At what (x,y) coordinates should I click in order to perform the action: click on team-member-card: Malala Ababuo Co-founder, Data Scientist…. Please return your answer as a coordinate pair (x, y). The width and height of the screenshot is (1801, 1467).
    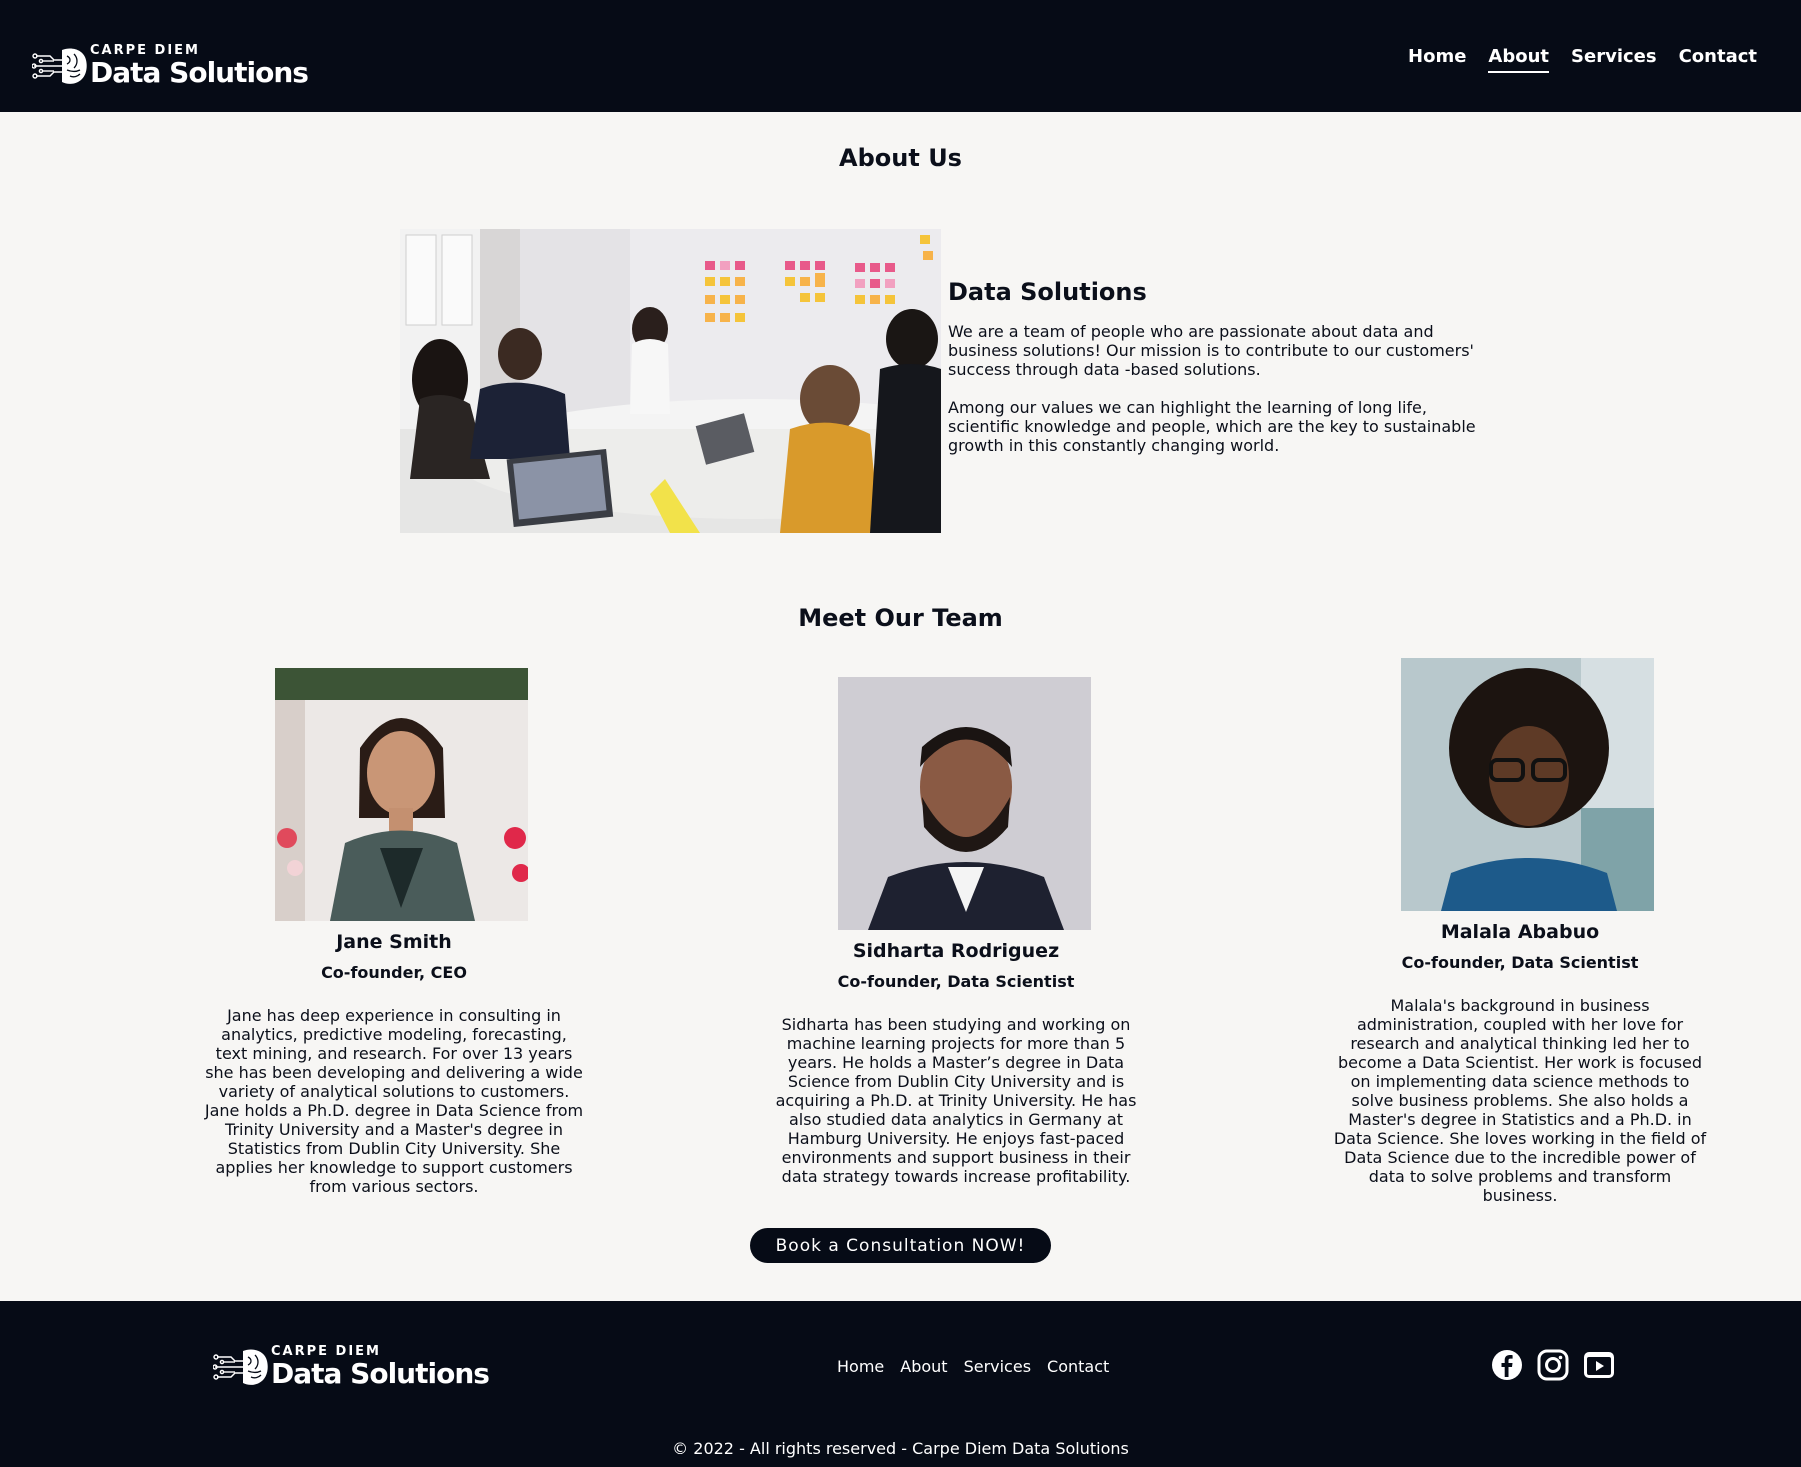
    Looking at the image, I should click on (1520, 931).